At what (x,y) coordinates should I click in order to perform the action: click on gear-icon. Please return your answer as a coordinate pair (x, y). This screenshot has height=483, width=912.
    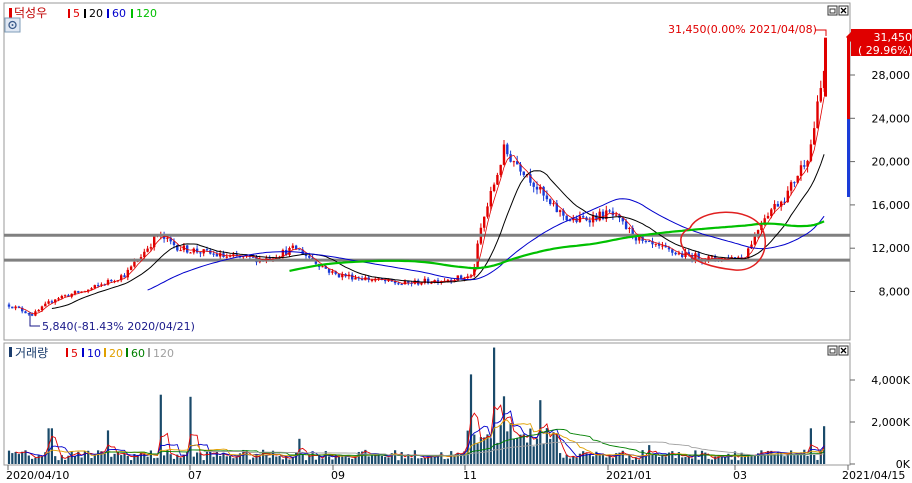
    Looking at the image, I should click on (12, 25).